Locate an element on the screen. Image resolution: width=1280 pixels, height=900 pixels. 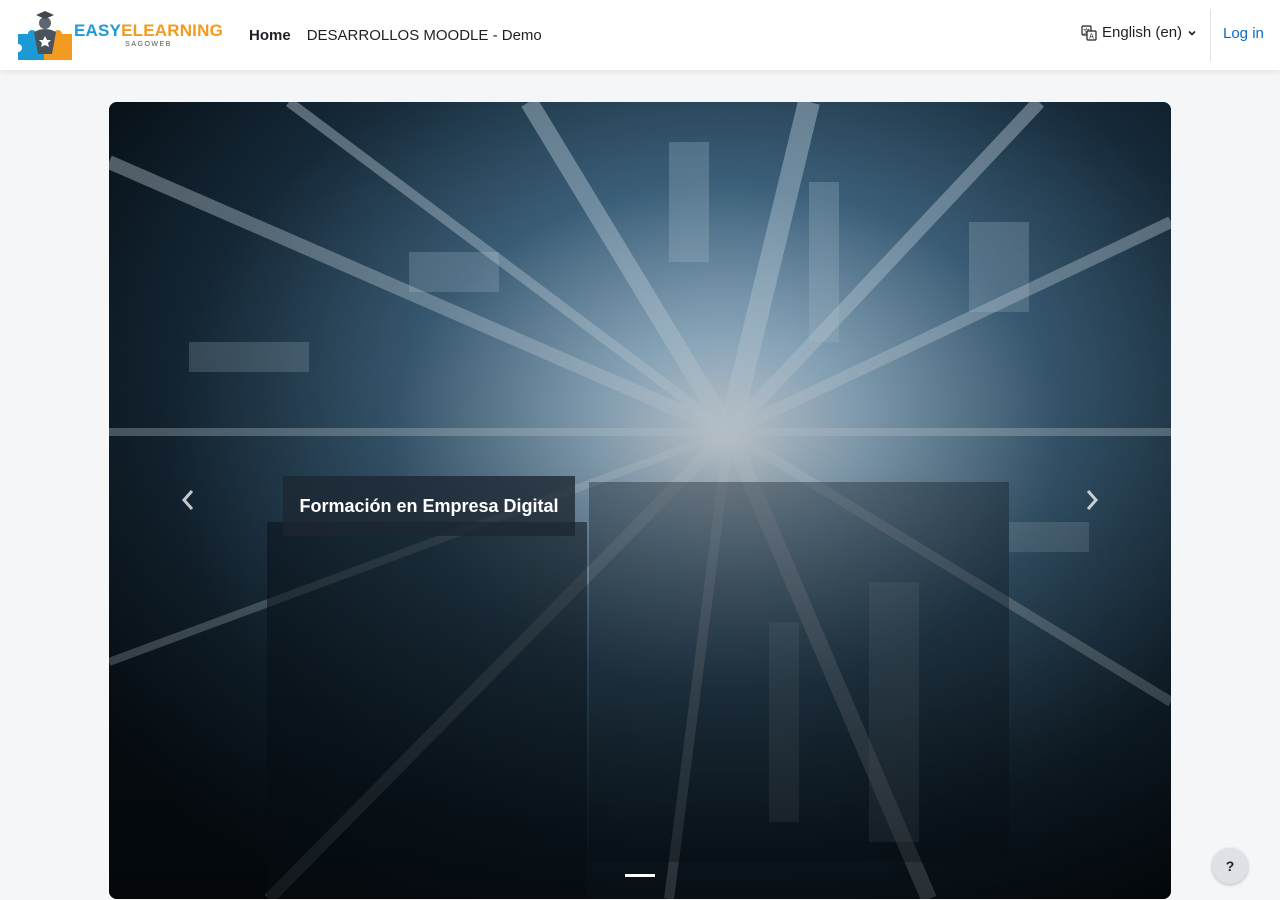
language-menu: 文 A English (en) is located at coordinates (1139, 32).